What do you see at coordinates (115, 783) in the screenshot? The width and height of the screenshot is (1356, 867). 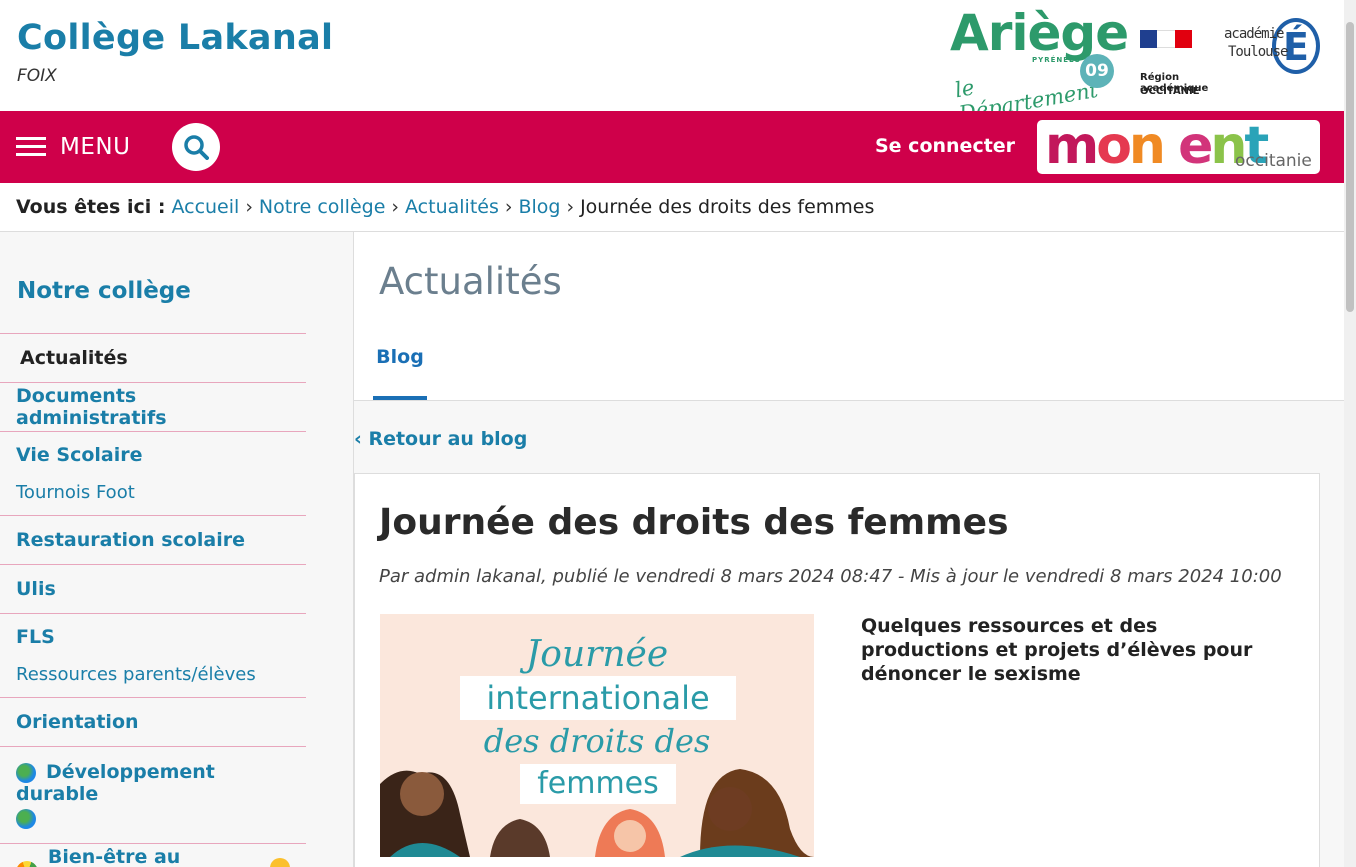 I see `sidebar-item-label: Développement durable` at bounding box center [115, 783].